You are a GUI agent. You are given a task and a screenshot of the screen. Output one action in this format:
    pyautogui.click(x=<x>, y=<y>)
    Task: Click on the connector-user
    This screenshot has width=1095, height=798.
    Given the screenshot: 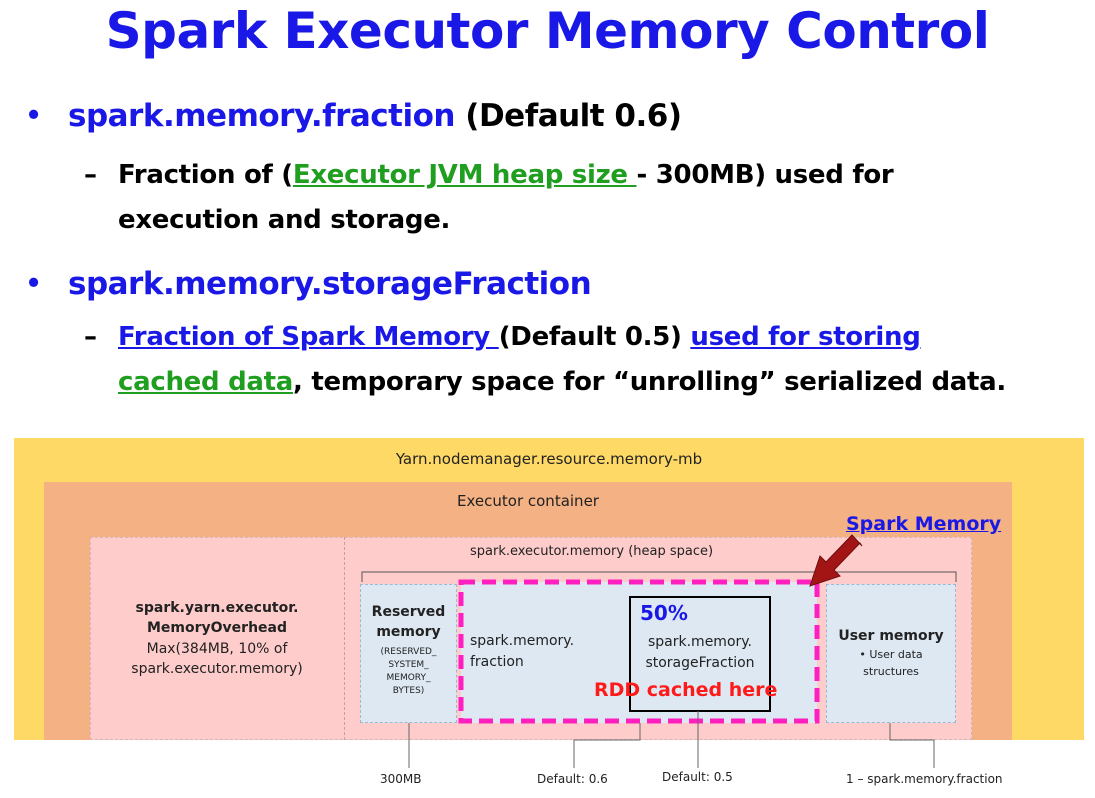 What is the action you would take?
    pyautogui.click(x=912, y=745)
    